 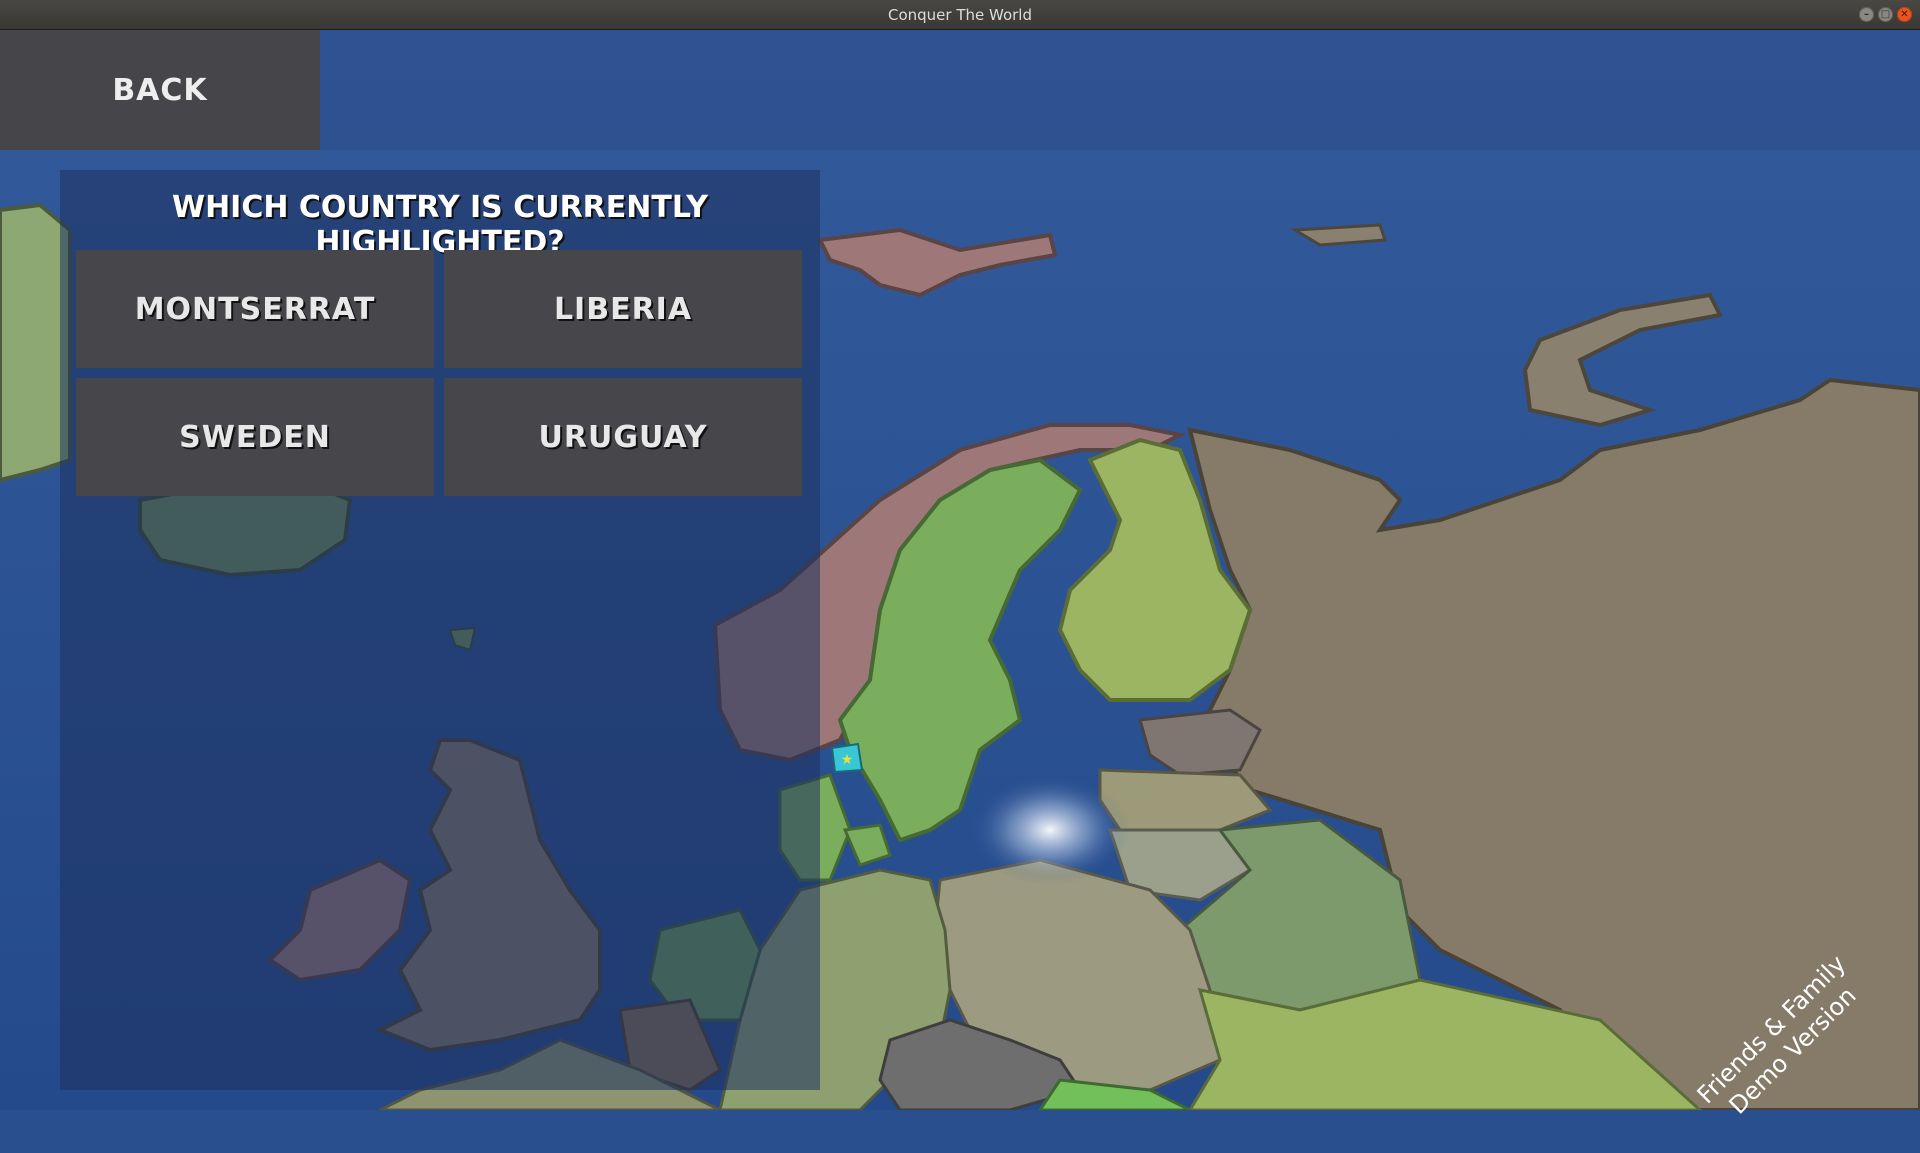 I want to click on star-icon: ★, so click(x=847, y=760).